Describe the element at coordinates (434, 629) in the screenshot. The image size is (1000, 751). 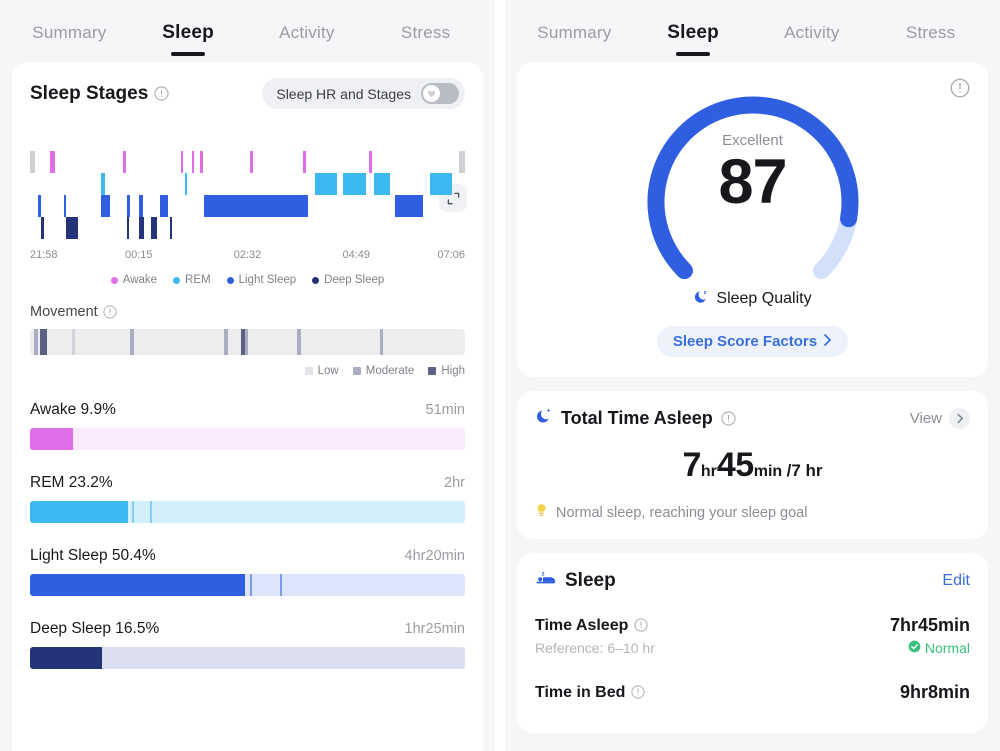
I see `stage-duration: 1hr25min` at that location.